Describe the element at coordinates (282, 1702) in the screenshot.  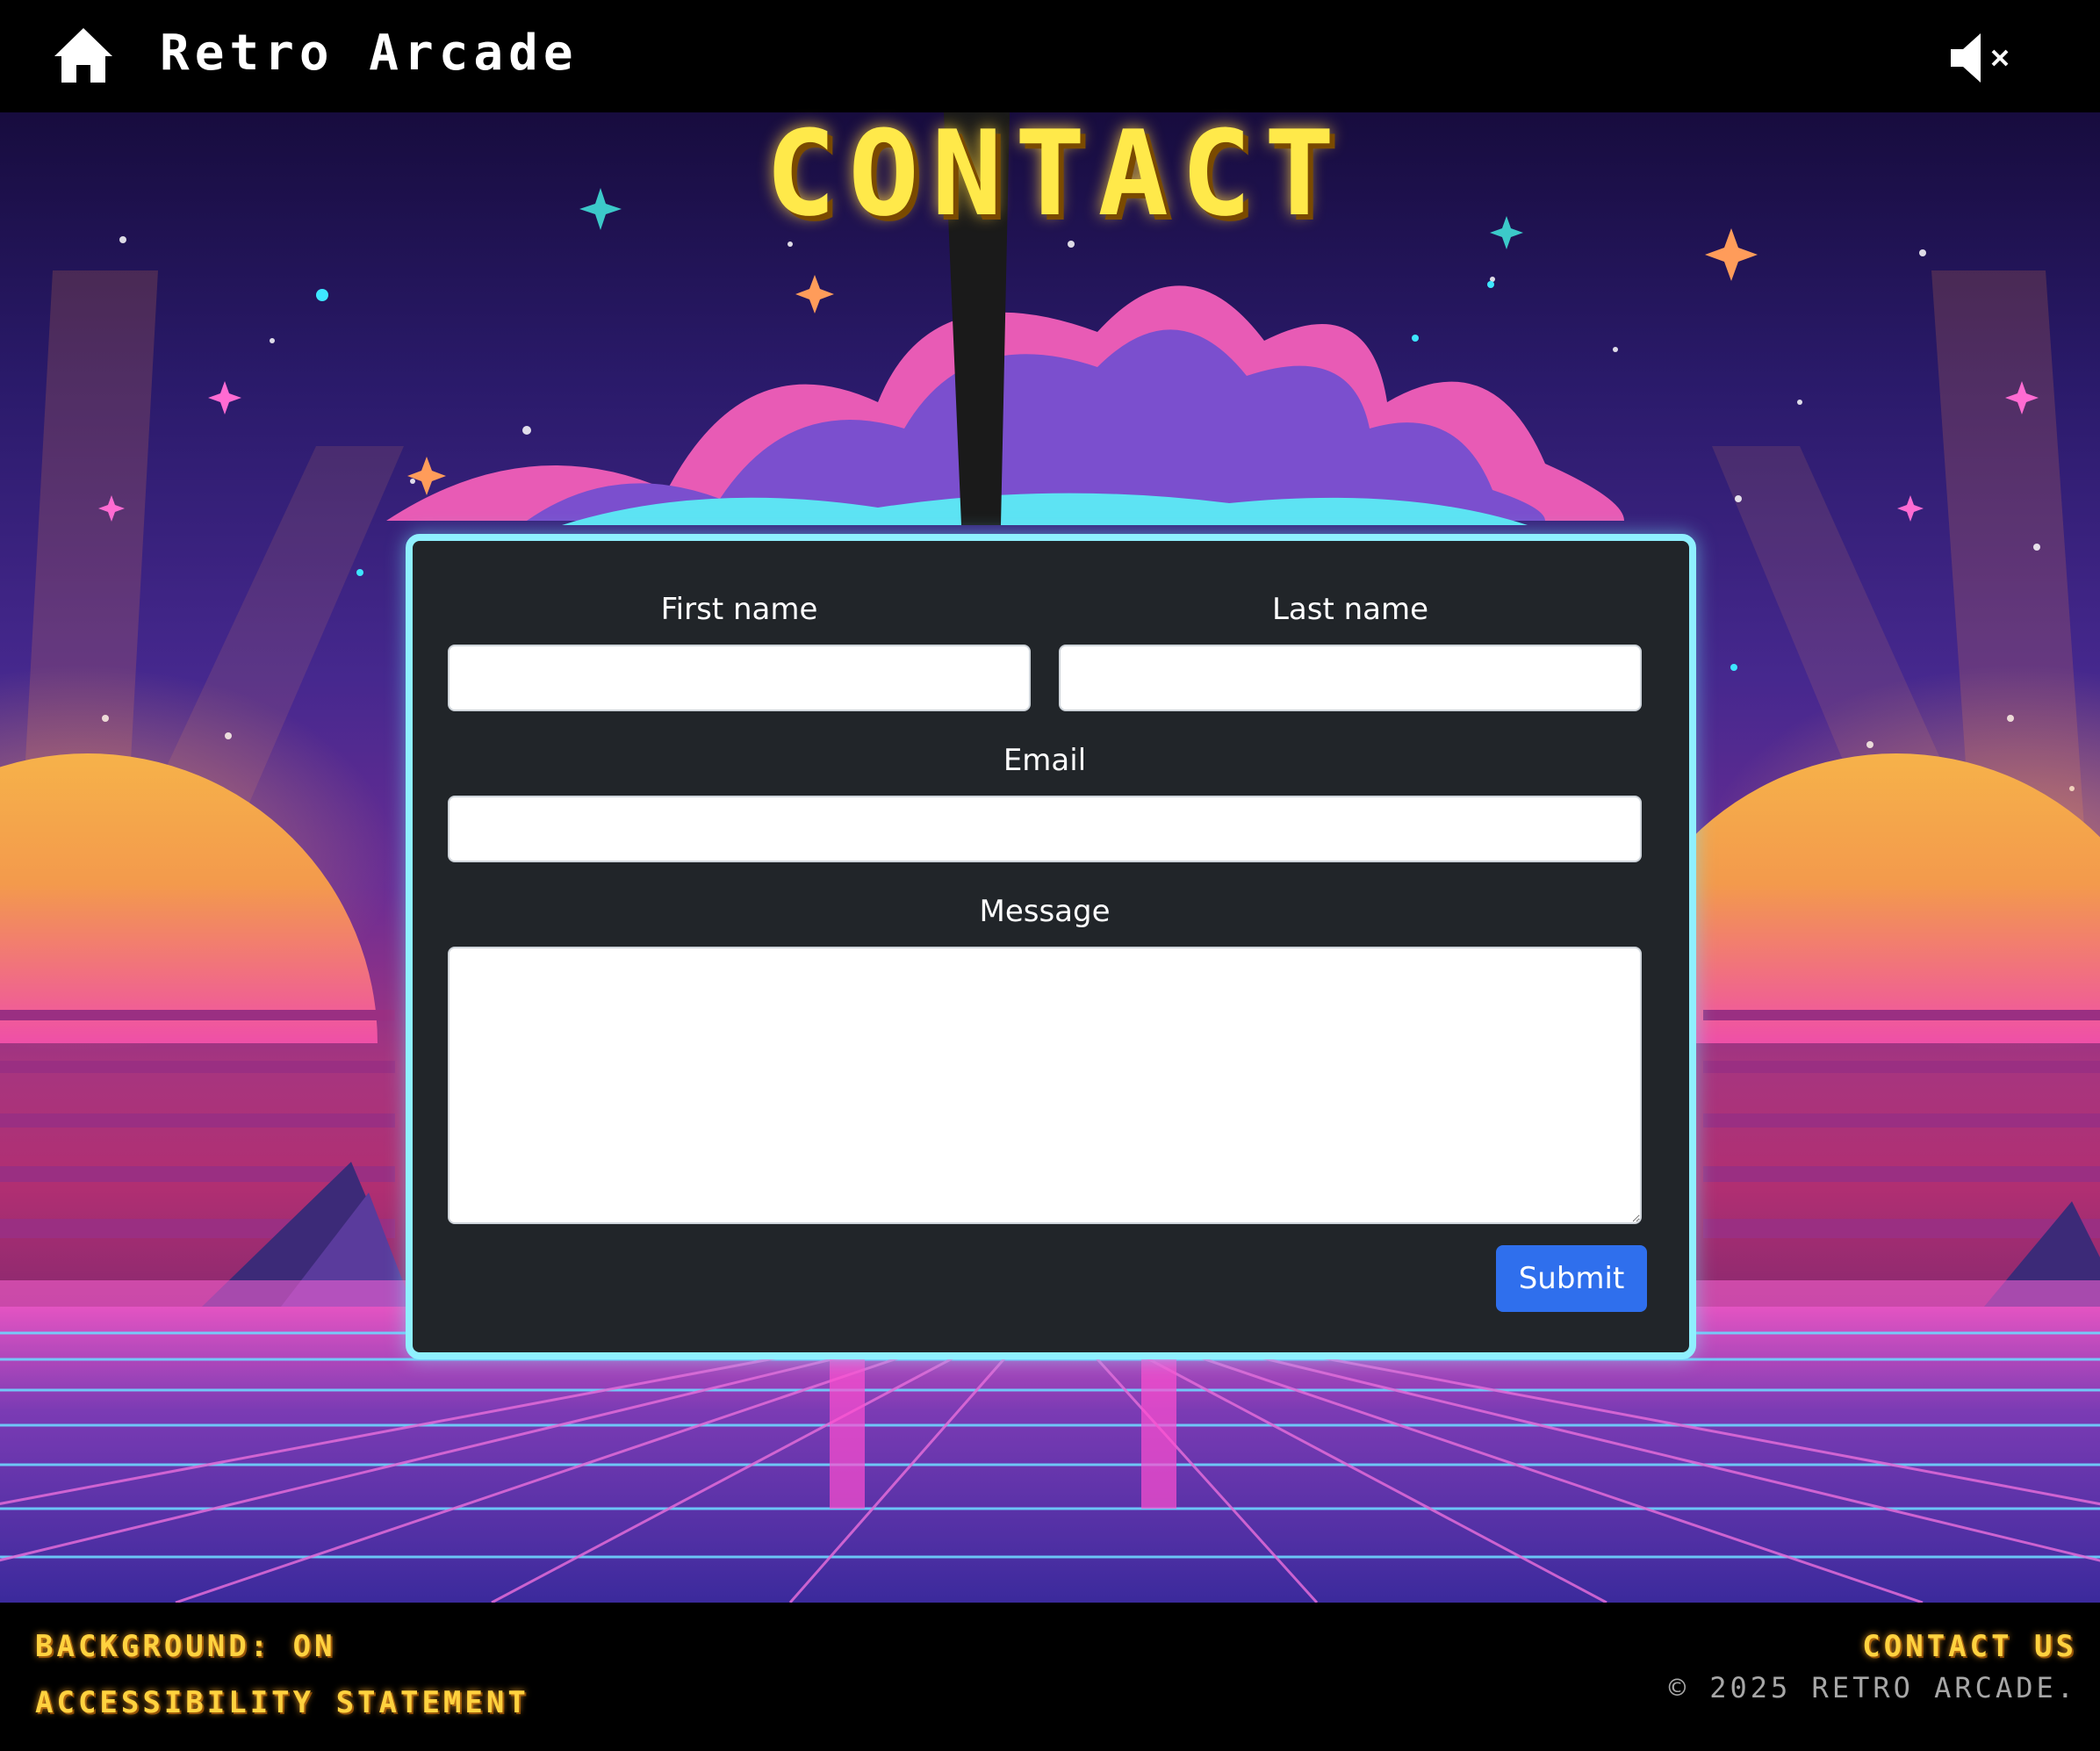
I see `accessibility-statement-link: ACCESSIBILITY STATEMENT` at that location.